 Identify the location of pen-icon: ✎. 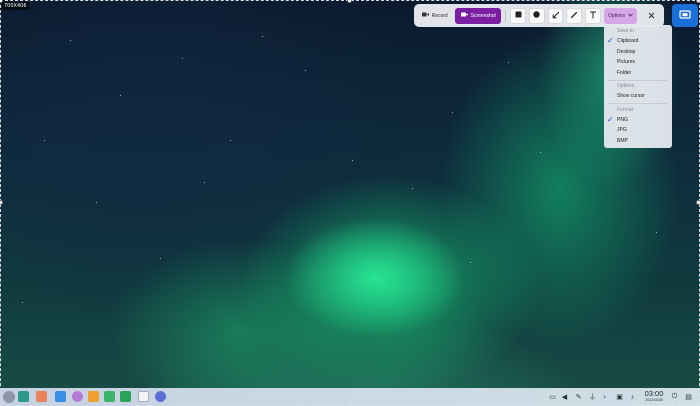
(578, 397).